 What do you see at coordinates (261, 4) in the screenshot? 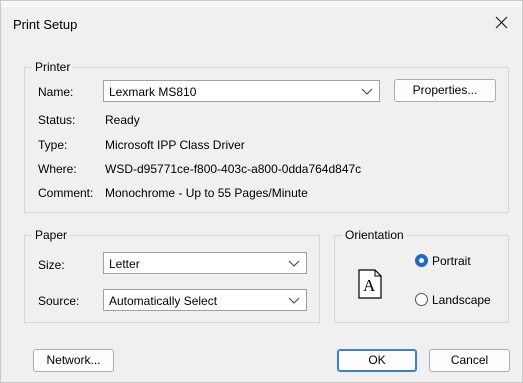
I see `title-bar-strip` at bounding box center [261, 4].